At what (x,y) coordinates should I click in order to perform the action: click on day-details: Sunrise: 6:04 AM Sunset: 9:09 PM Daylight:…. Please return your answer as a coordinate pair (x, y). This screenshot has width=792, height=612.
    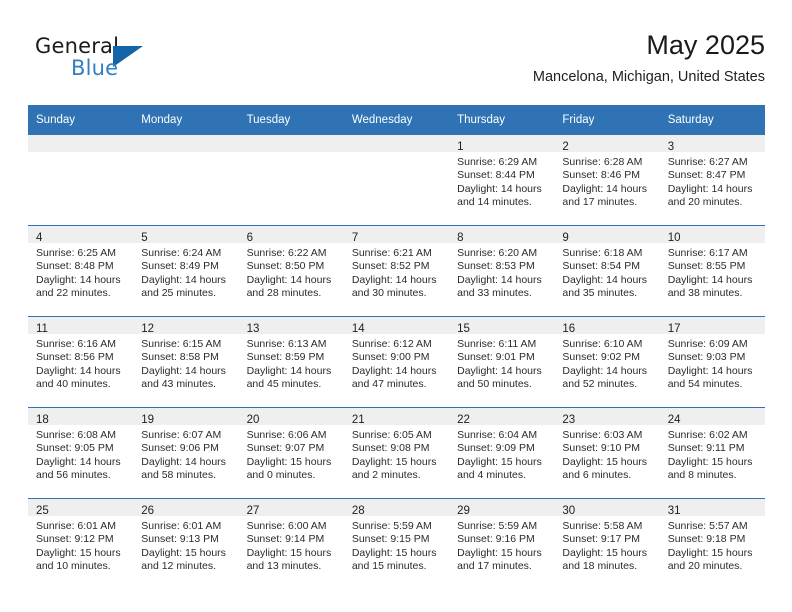
    Looking at the image, I should click on (501, 454).